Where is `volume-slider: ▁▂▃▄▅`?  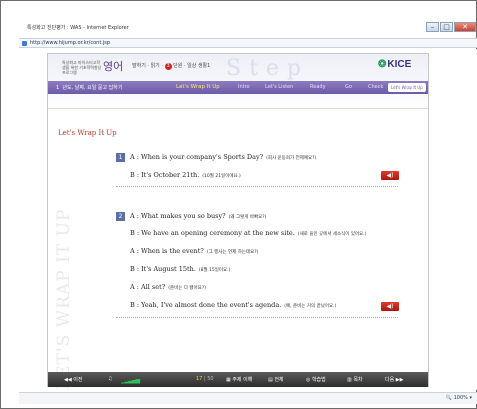
volume-slider: ▁▂▃▄▅ is located at coordinates (130, 380).